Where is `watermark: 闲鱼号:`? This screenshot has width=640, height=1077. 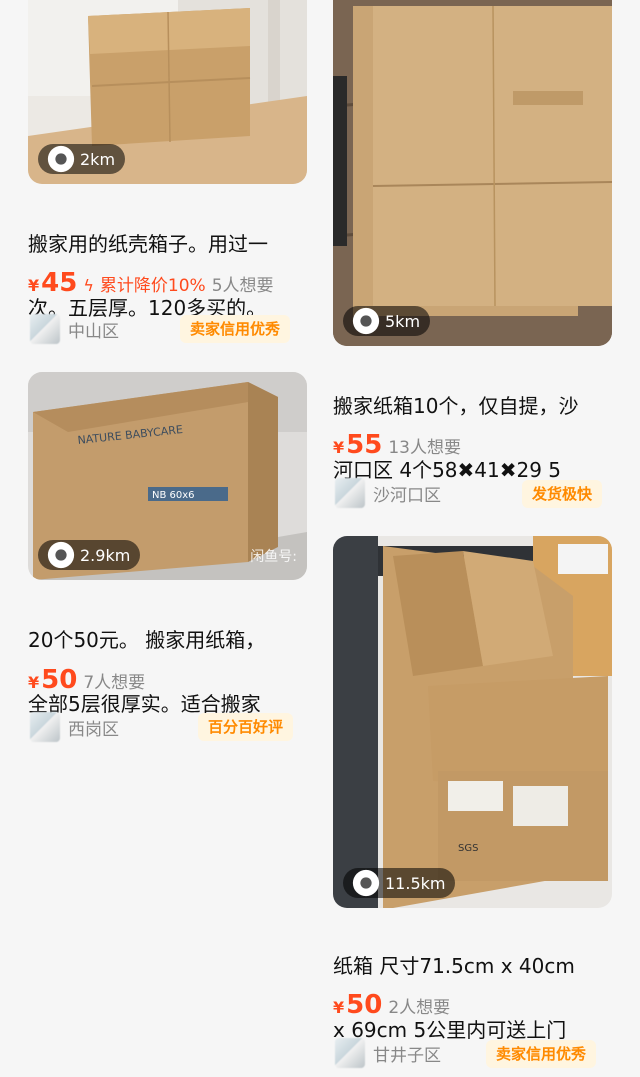 watermark: 闲鱼号: is located at coordinates (273, 557).